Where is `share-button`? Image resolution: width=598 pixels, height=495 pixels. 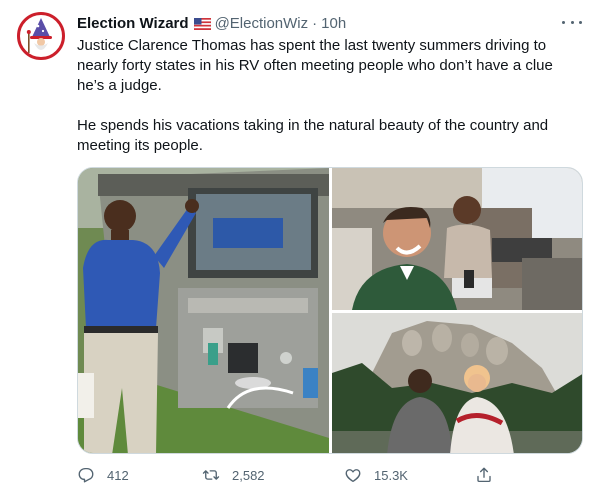
share-button is located at coordinates (484, 475).